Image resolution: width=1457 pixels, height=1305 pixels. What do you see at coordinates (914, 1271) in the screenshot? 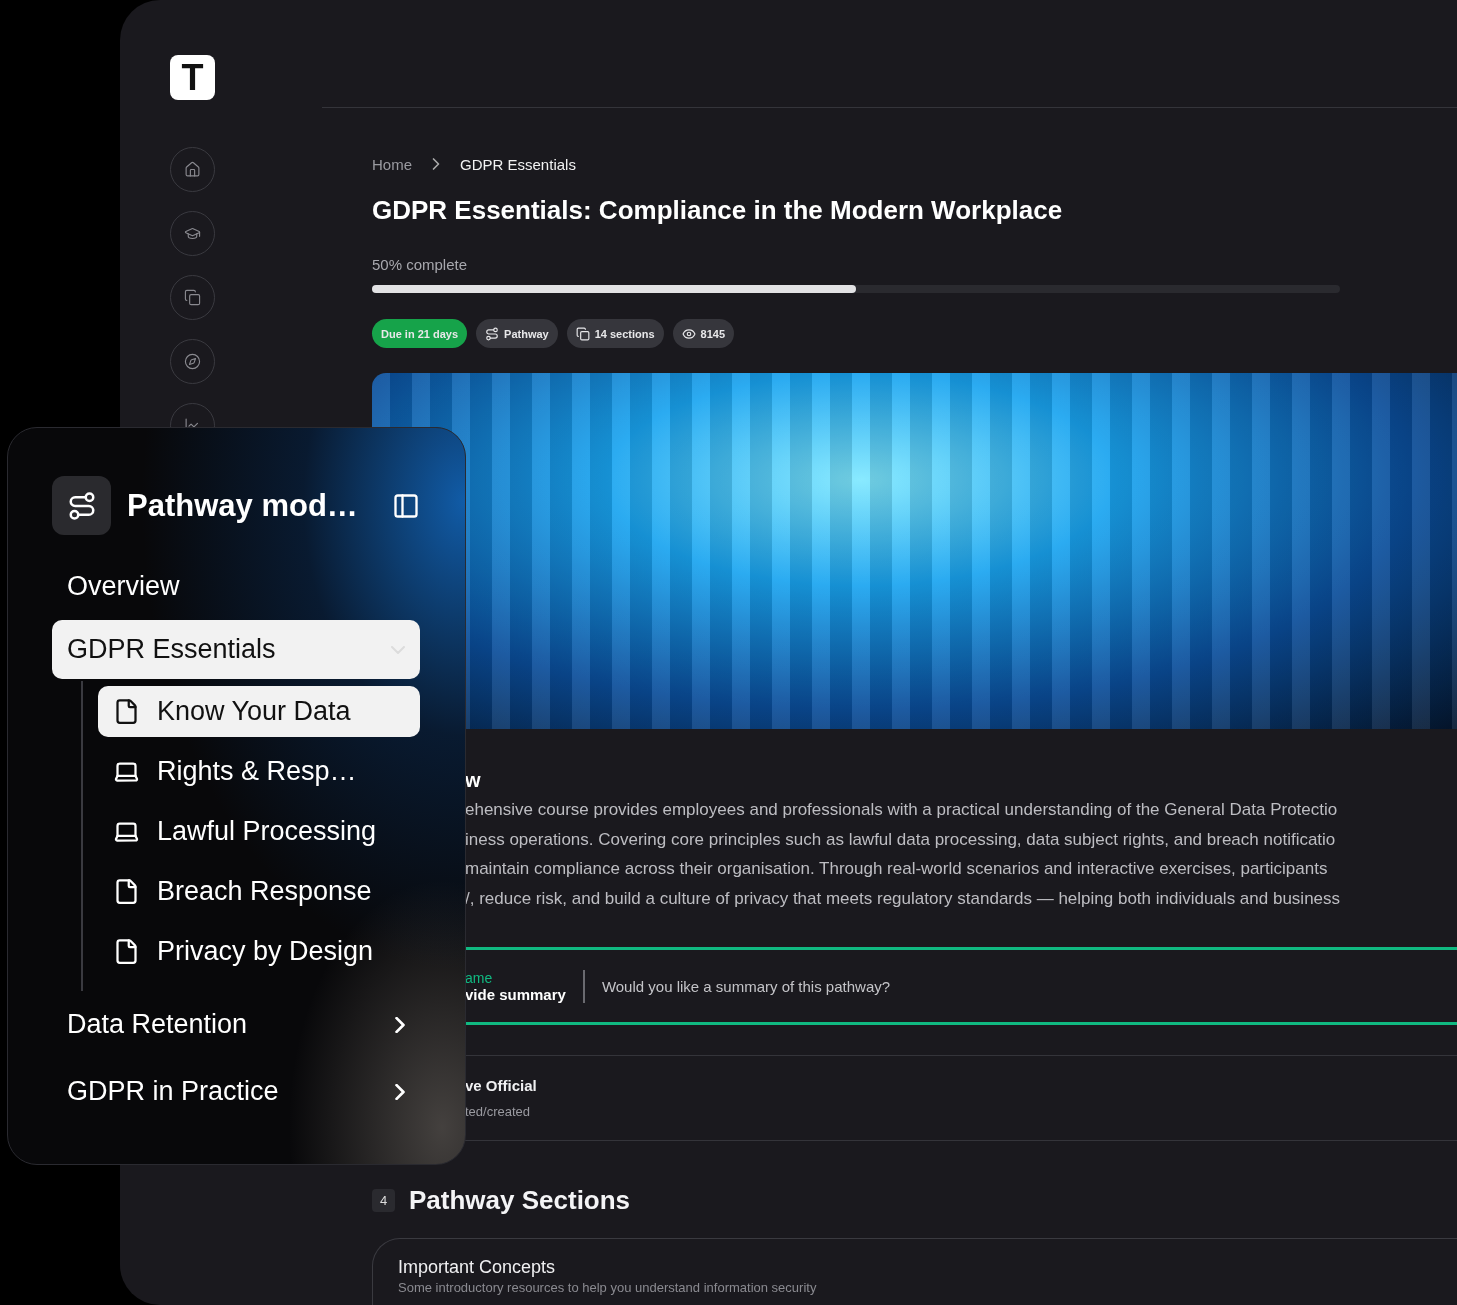
I see `section-card: Important Concepts Some introductory resources to help you understand information security` at bounding box center [914, 1271].